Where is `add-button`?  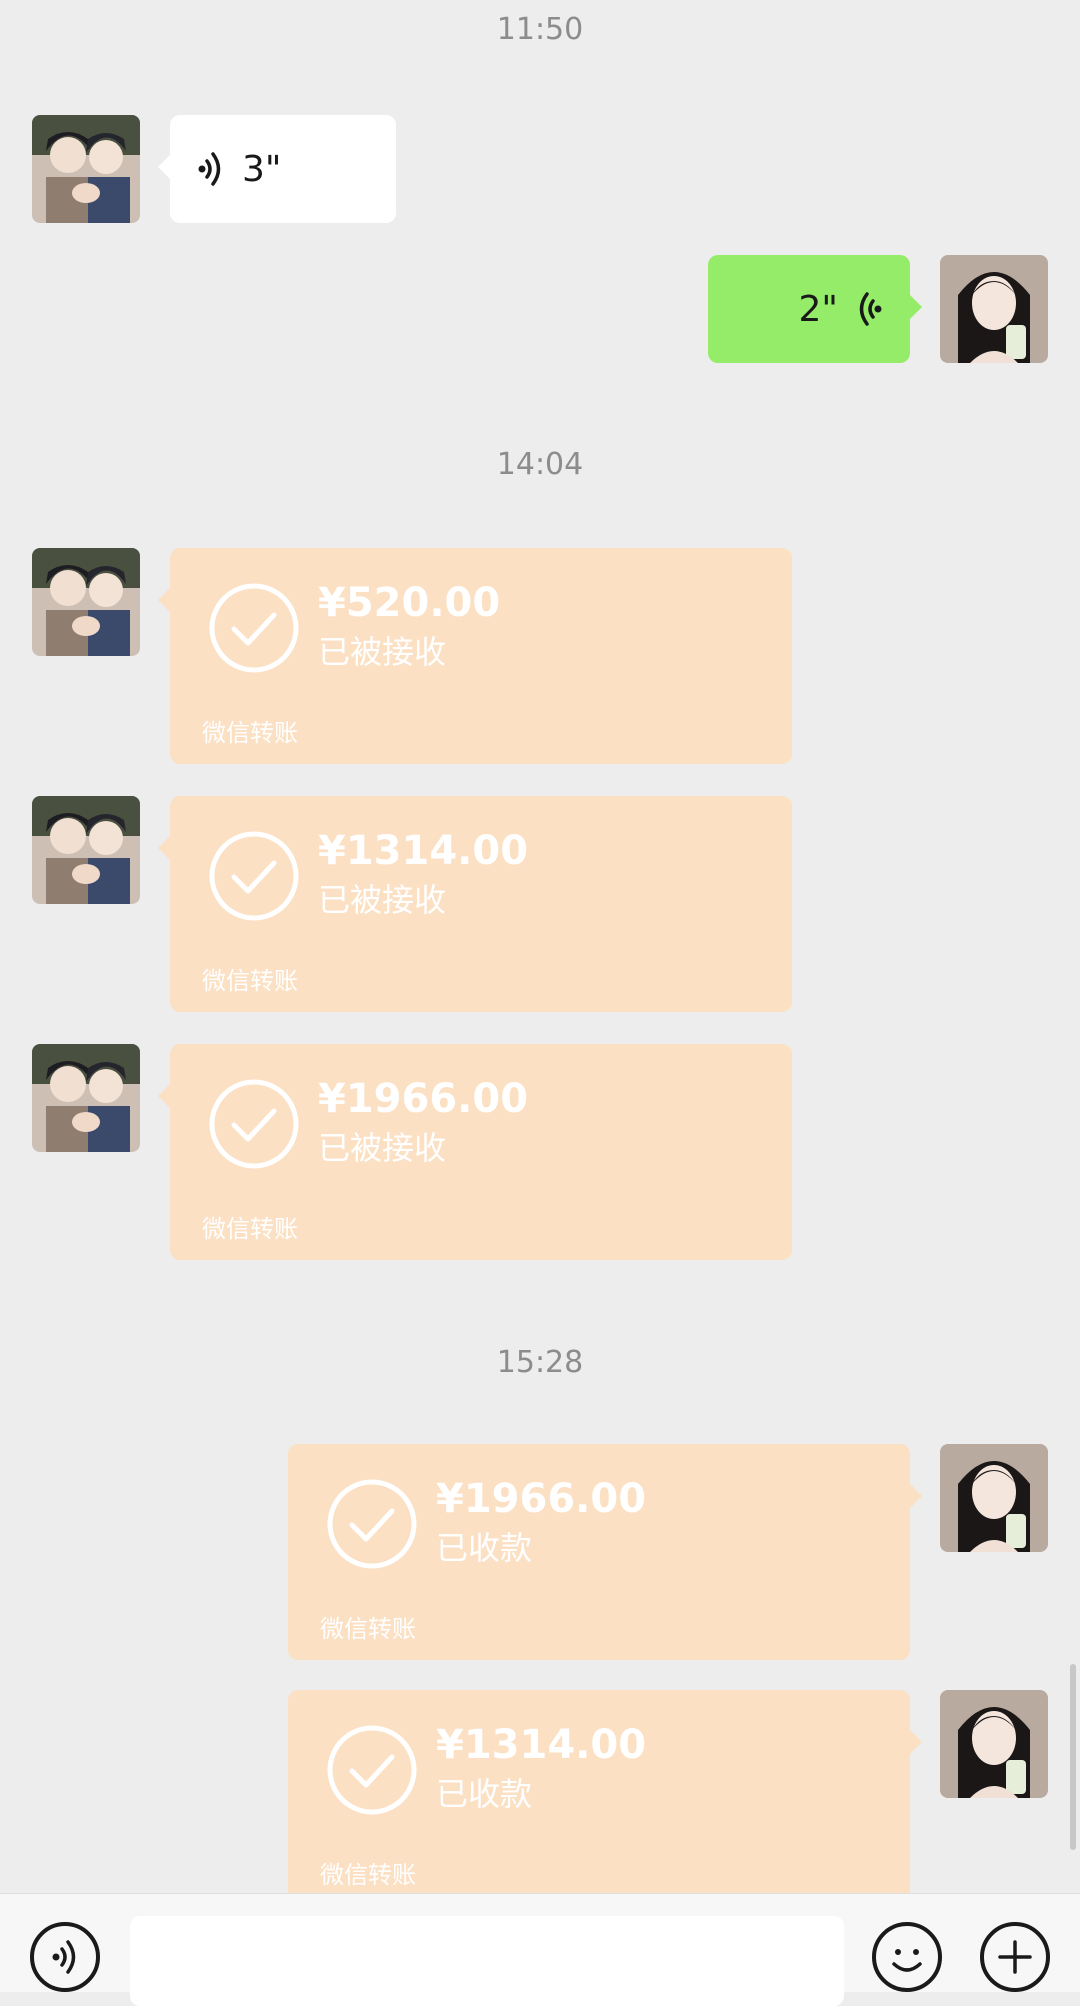
add-button is located at coordinates (1015, 1957).